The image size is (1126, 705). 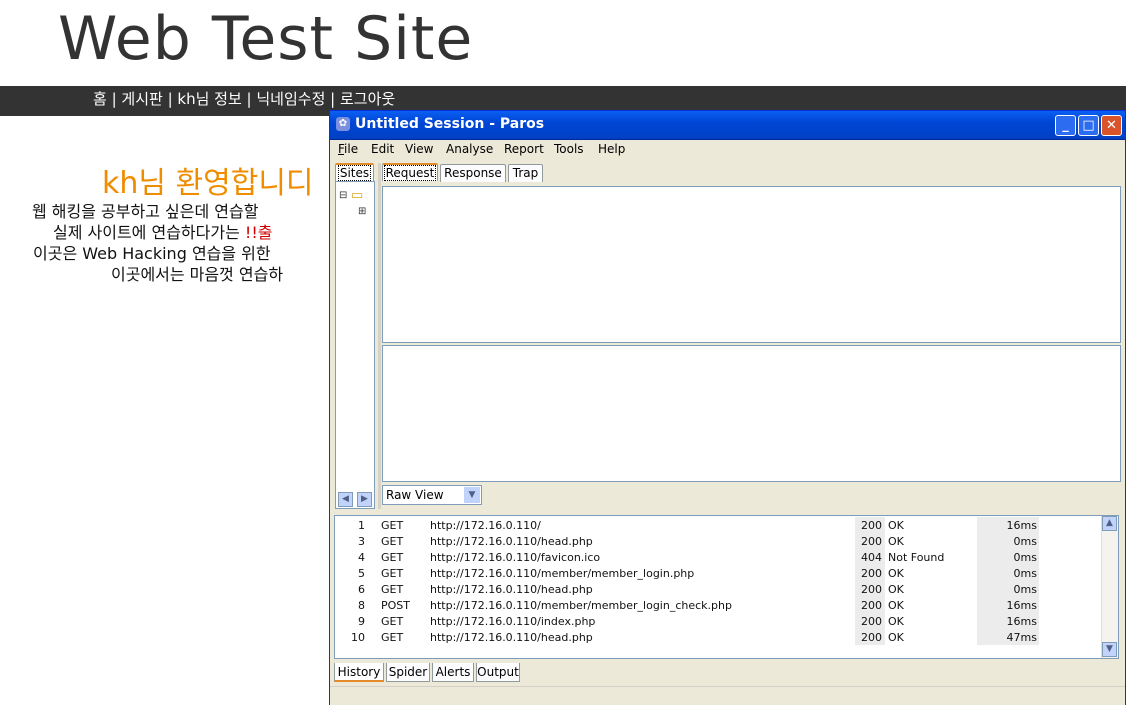 What do you see at coordinates (524, 149) in the screenshot?
I see `menu-report: Report` at bounding box center [524, 149].